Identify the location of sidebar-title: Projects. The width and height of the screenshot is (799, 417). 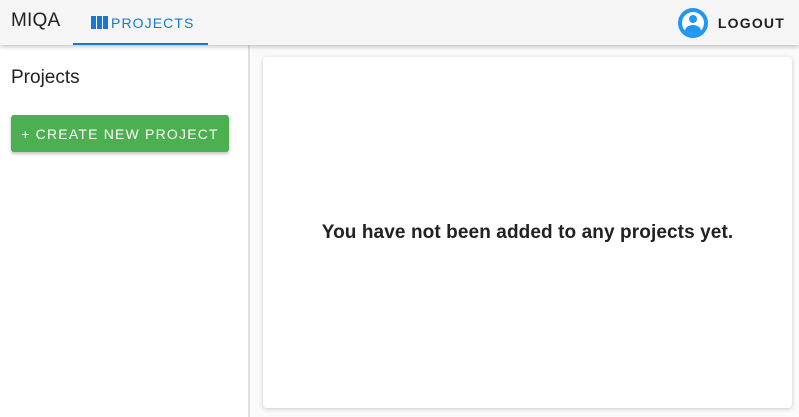
(45, 77).